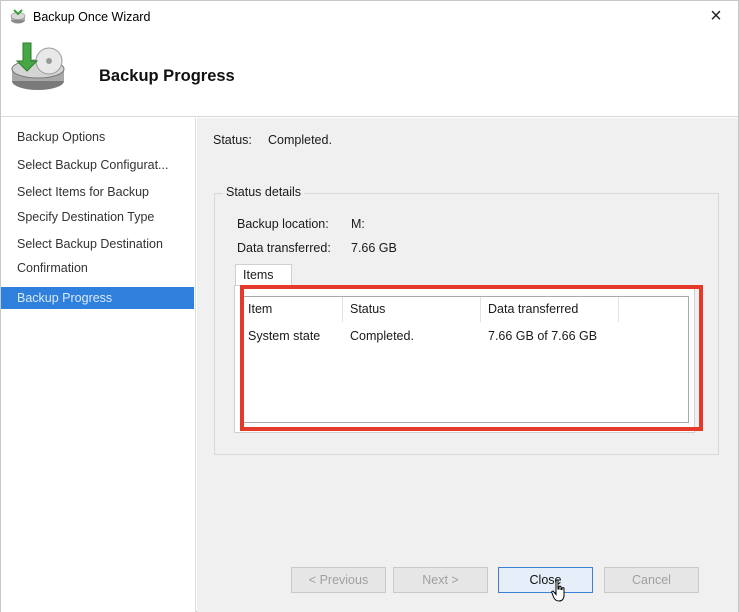 The image size is (739, 612). I want to click on sidebar-item-select-backup-destination: Select Backup Destination, so click(97, 244).